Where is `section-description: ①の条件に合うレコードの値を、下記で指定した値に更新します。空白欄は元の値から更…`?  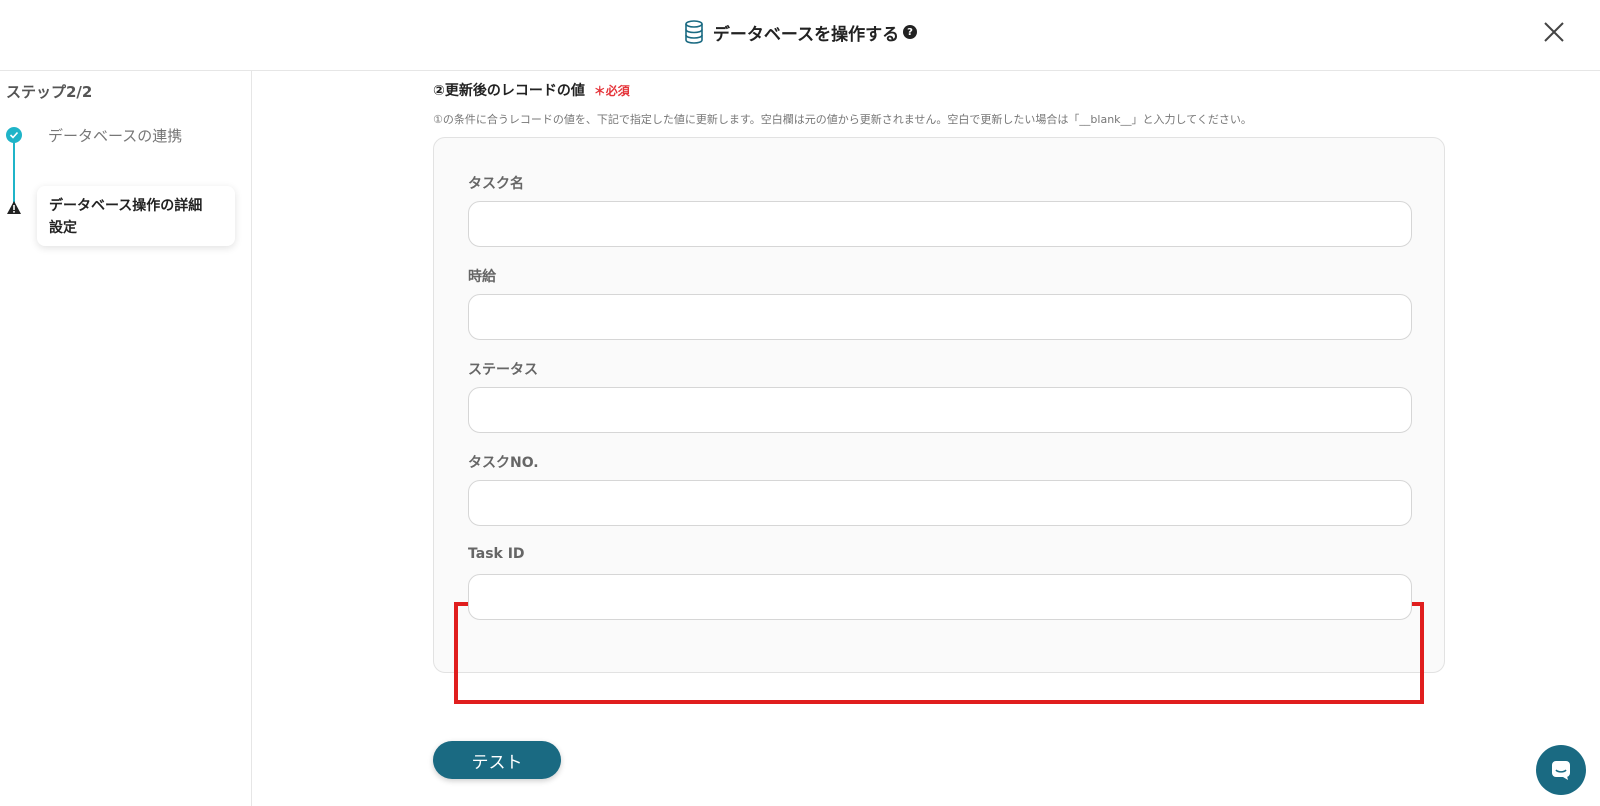
section-description: ①の条件に合うレコードの値を、下記で指定した値に更新します。空白欄は元の値から更… is located at coordinates (842, 119).